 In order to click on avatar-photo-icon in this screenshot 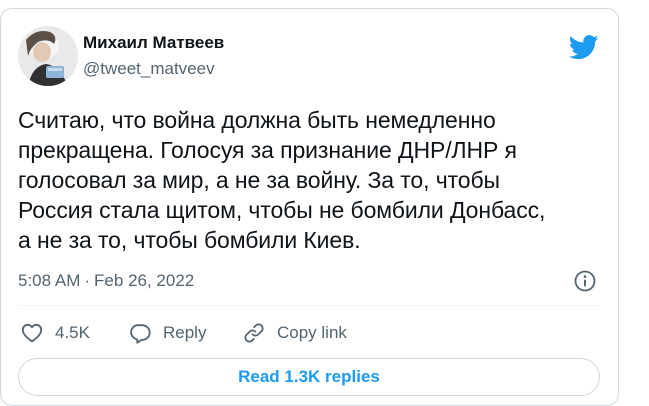, I will do `click(48, 56)`.